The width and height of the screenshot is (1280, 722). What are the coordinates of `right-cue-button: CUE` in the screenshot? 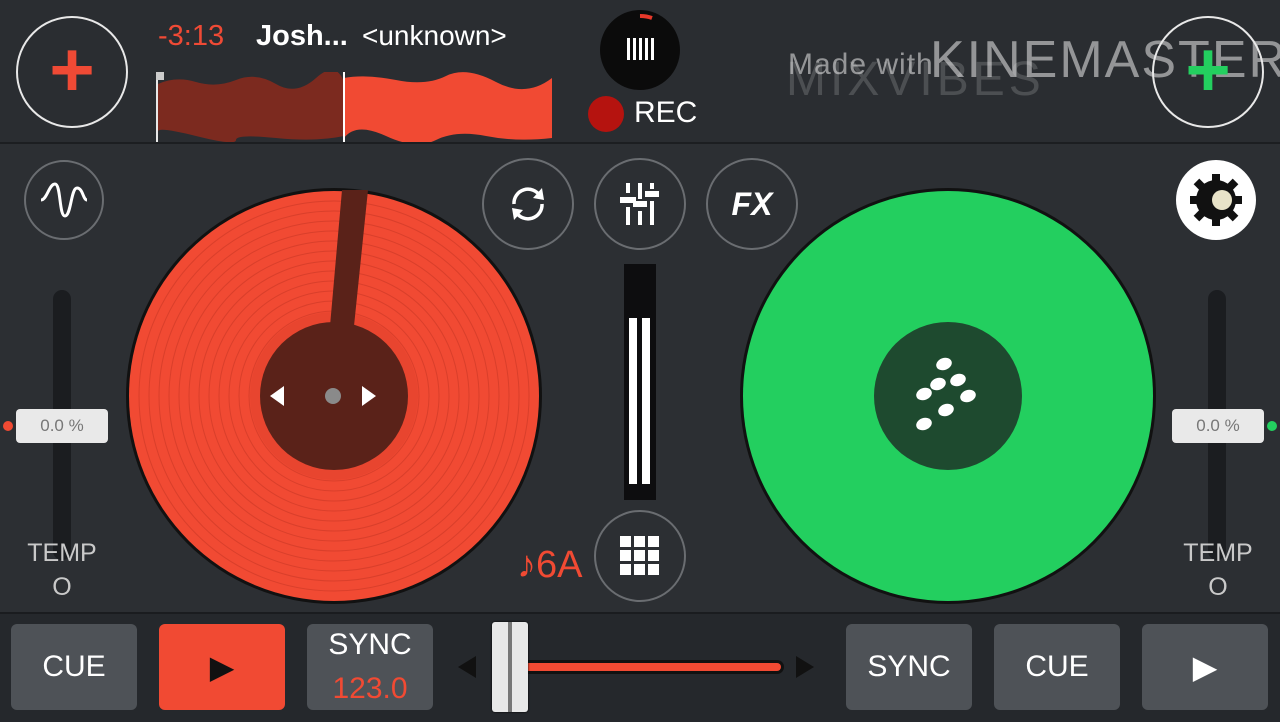 It's located at (1057, 667).